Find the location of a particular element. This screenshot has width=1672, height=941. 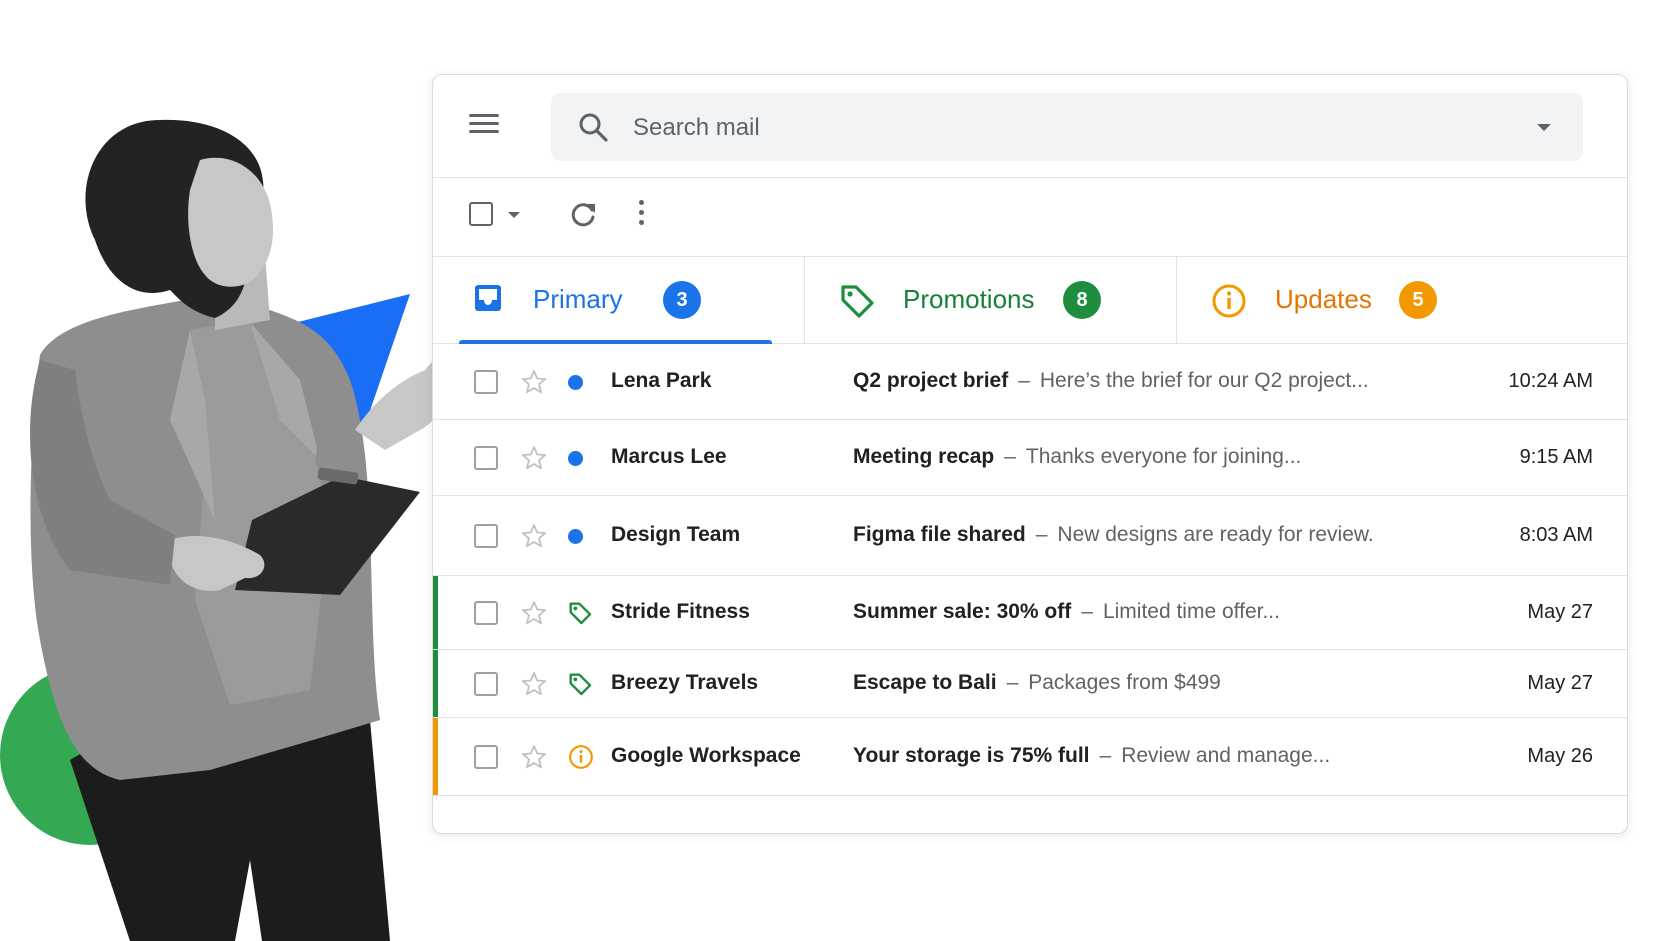

main-menu-button is located at coordinates (484, 126).